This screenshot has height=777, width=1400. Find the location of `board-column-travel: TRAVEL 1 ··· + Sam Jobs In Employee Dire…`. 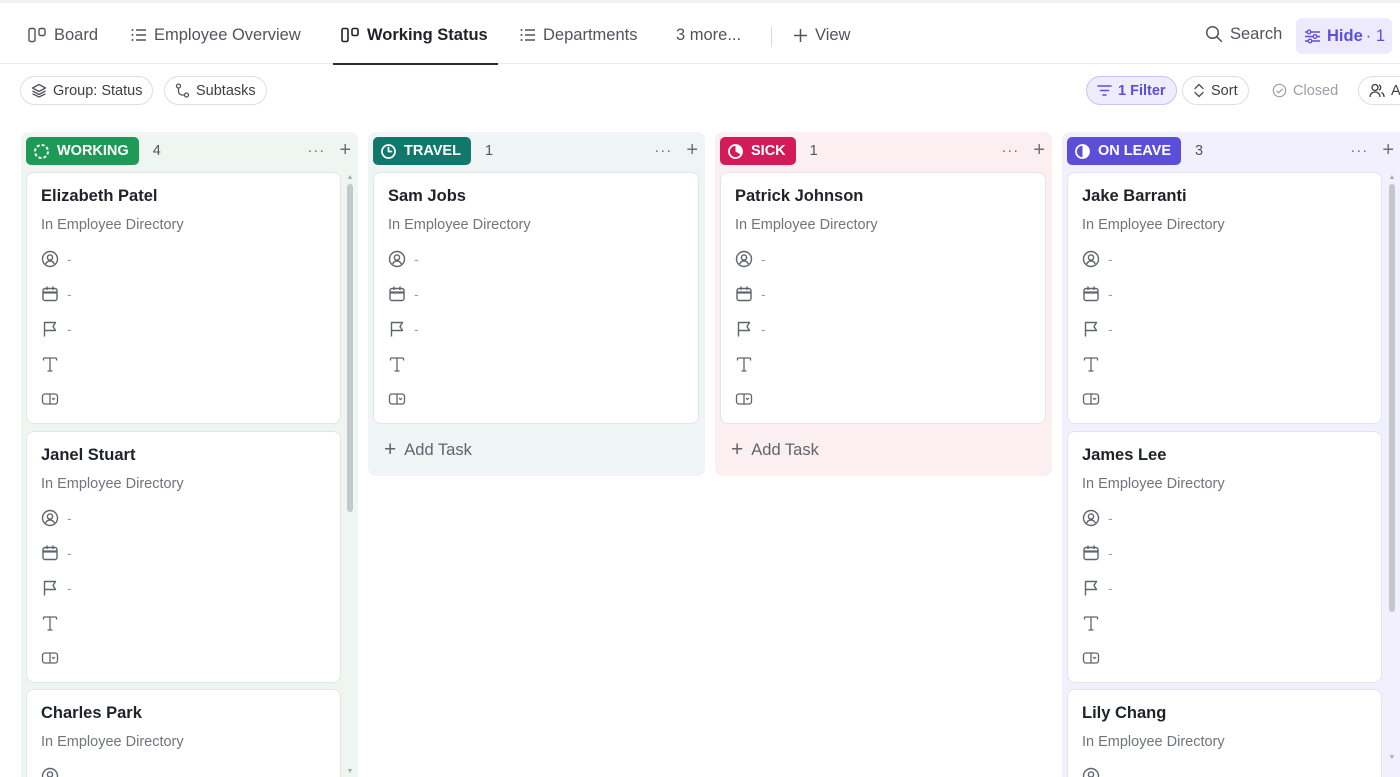

board-column-travel: TRAVEL 1 ··· + Sam Jobs In Employee Dire… is located at coordinates (536, 304).